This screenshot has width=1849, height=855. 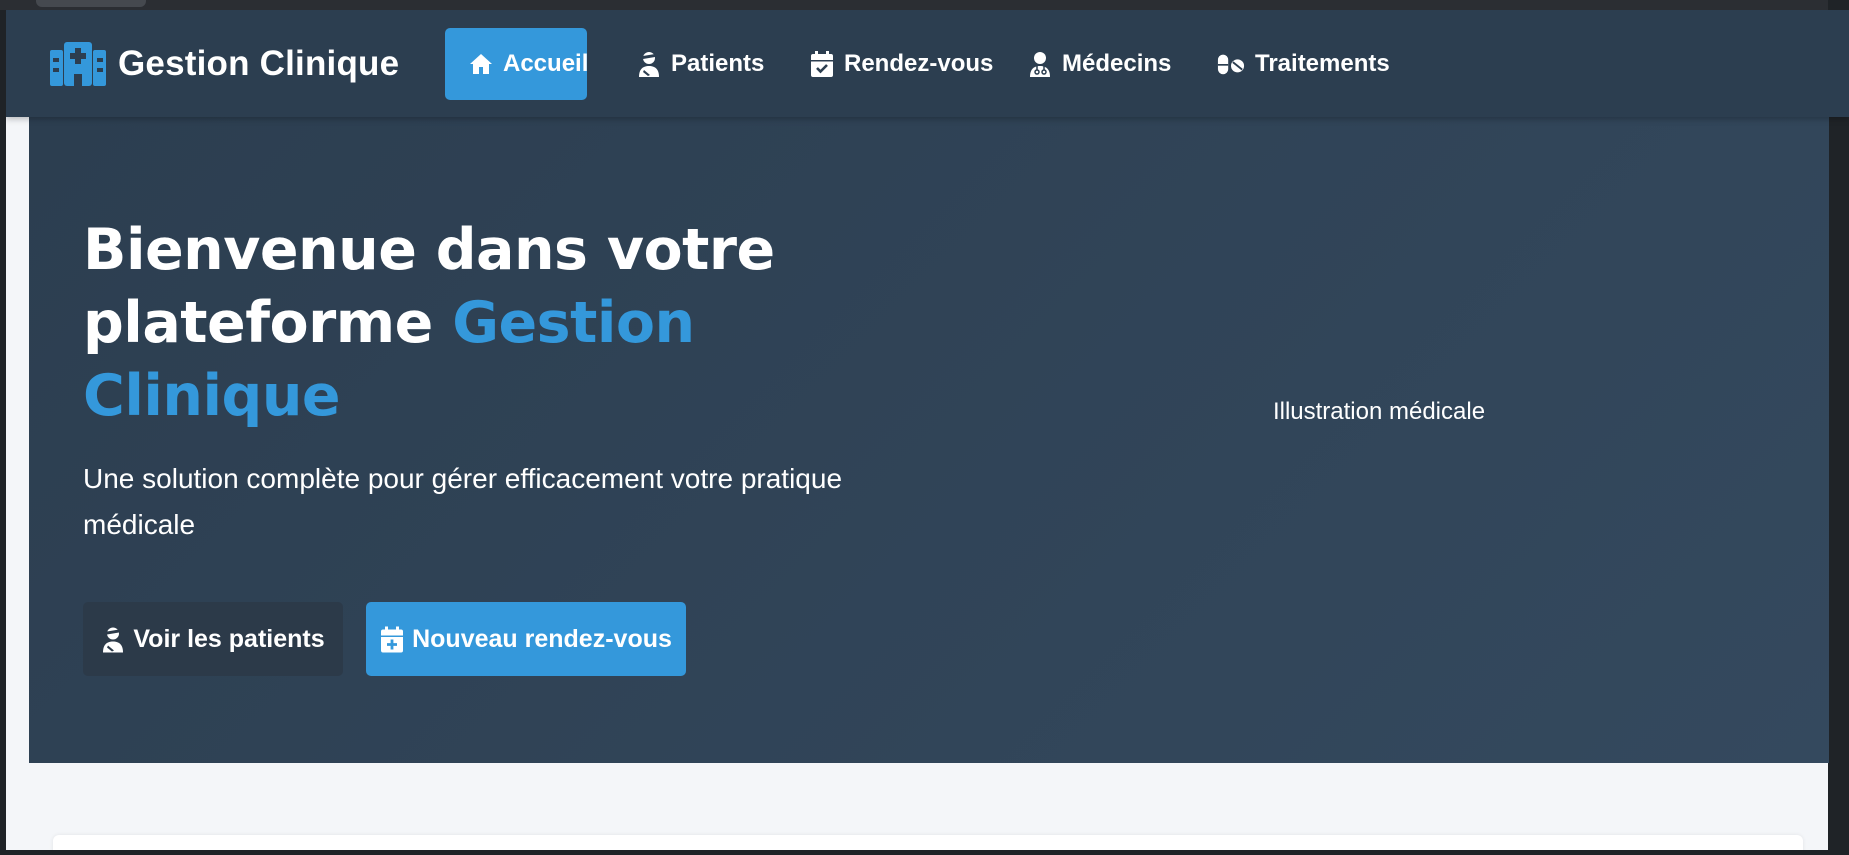 What do you see at coordinates (546, 63) in the screenshot?
I see `nav-item-label: Accueil` at bounding box center [546, 63].